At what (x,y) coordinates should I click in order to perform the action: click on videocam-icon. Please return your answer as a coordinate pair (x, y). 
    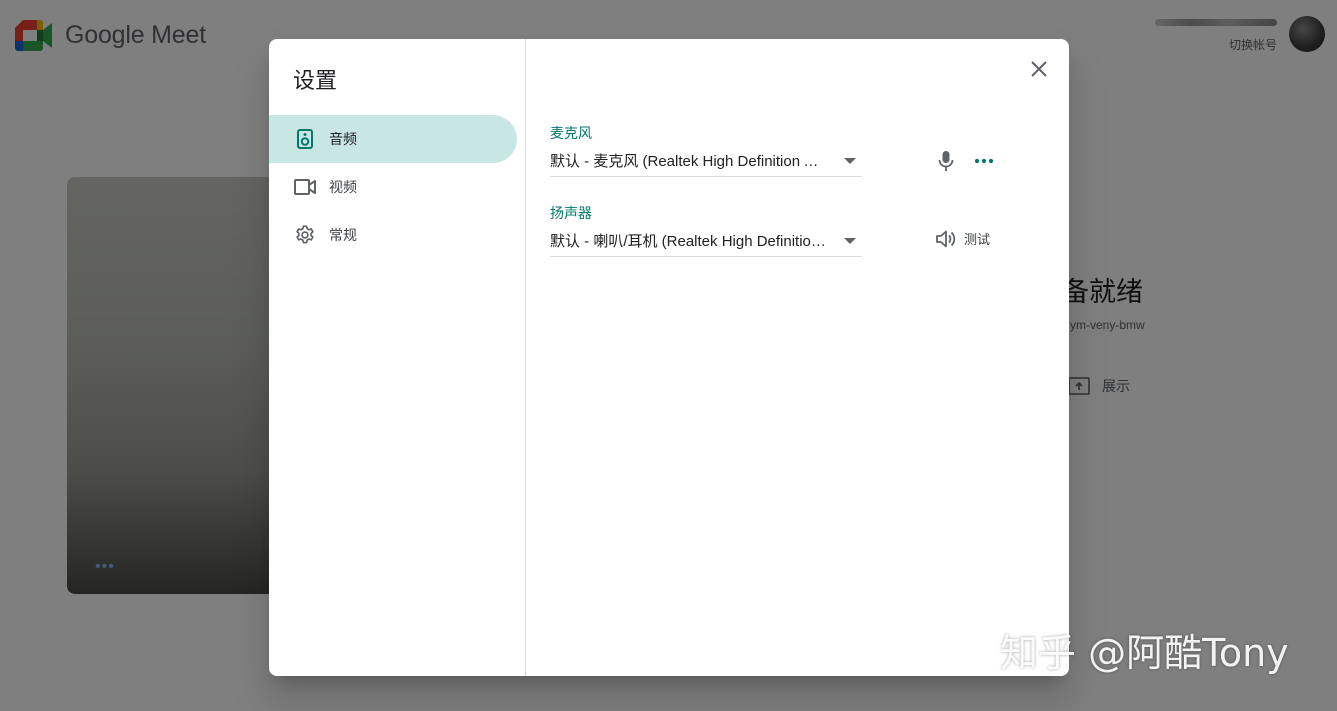
    Looking at the image, I should click on (305, 187).